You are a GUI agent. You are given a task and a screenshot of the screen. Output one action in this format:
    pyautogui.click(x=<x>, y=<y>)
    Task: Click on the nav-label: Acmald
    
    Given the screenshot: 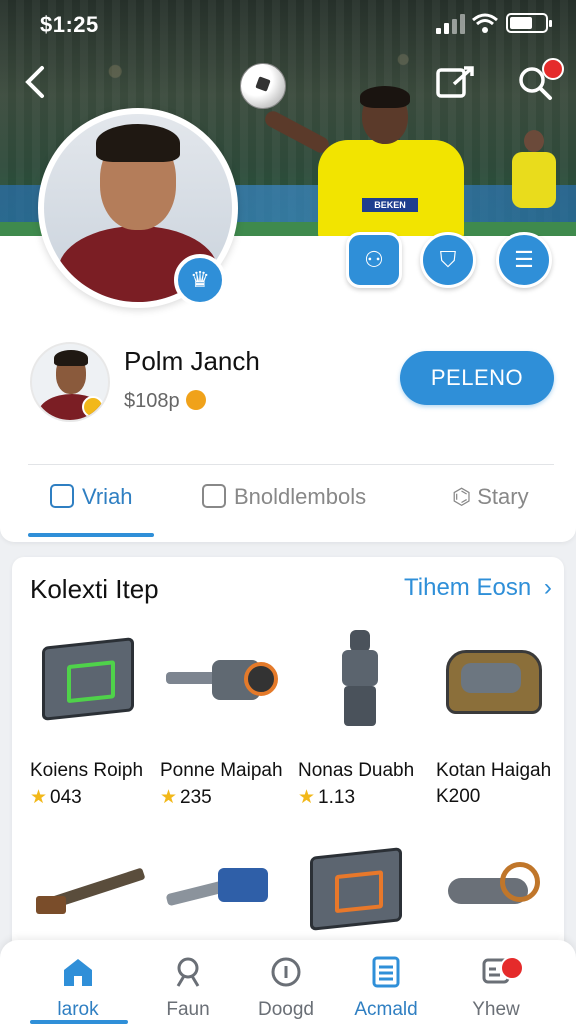 What is the action you would take?
    pyautogui.click(x=386, y=1009)
    